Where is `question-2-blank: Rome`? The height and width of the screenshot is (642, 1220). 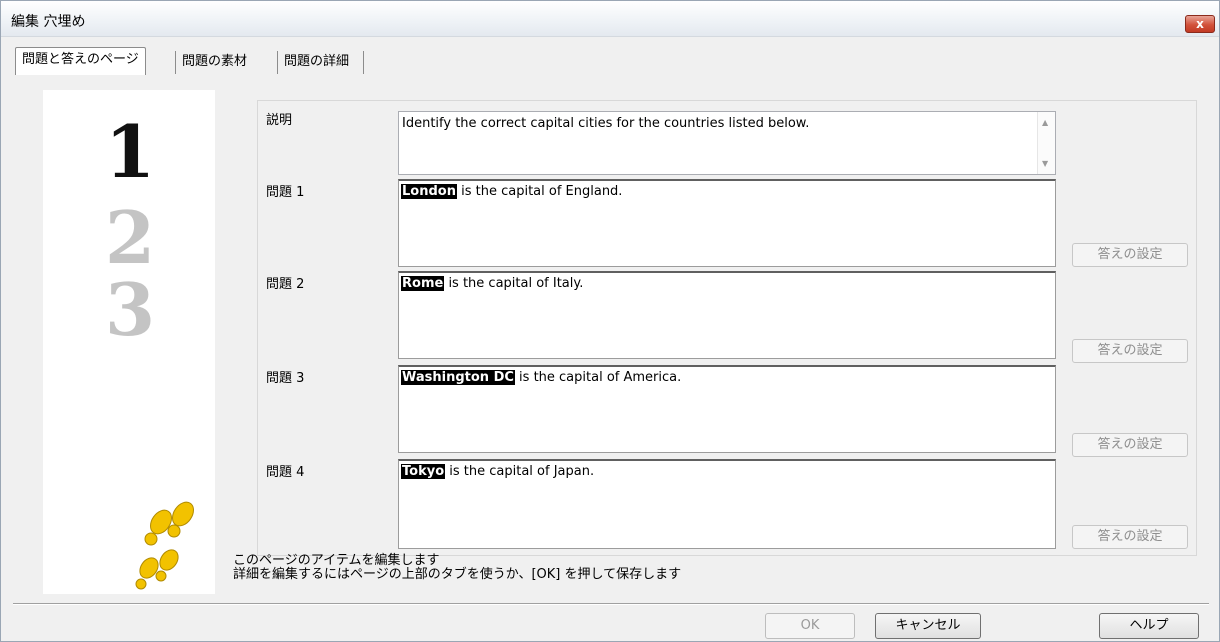 question-2-blank: Rome is located at coordinates (423, 283).